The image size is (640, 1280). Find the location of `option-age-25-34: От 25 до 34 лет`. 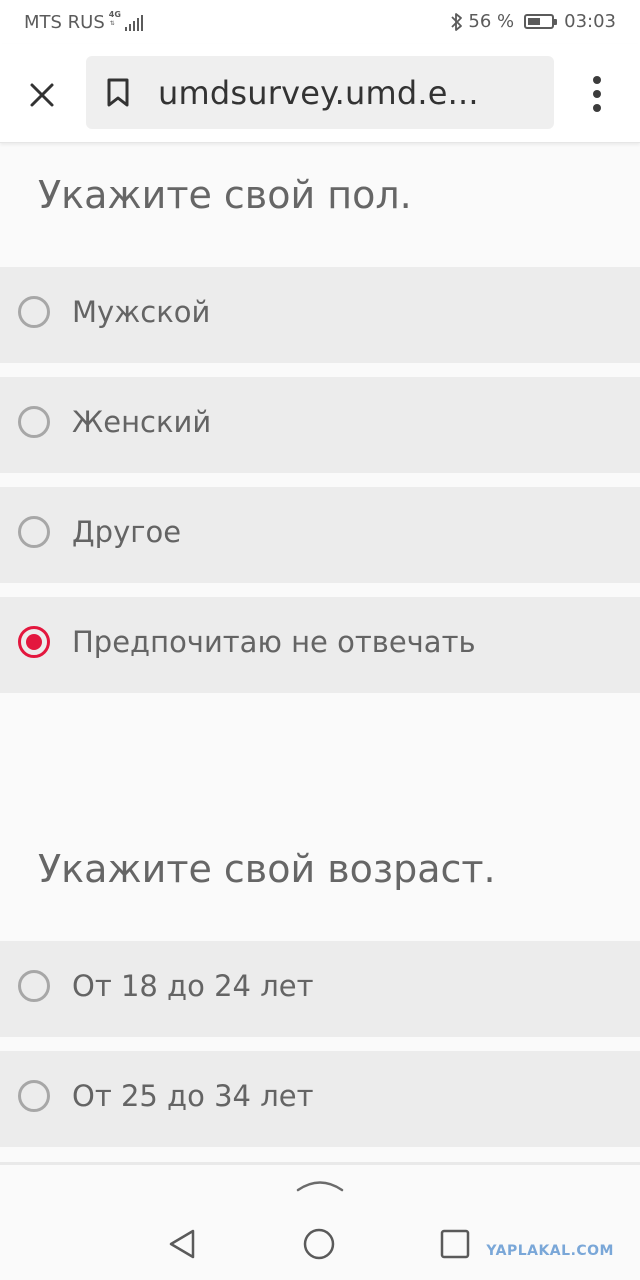

option-age-25-34: От 25 до 34 лет is located at coordinates (320, 1099).